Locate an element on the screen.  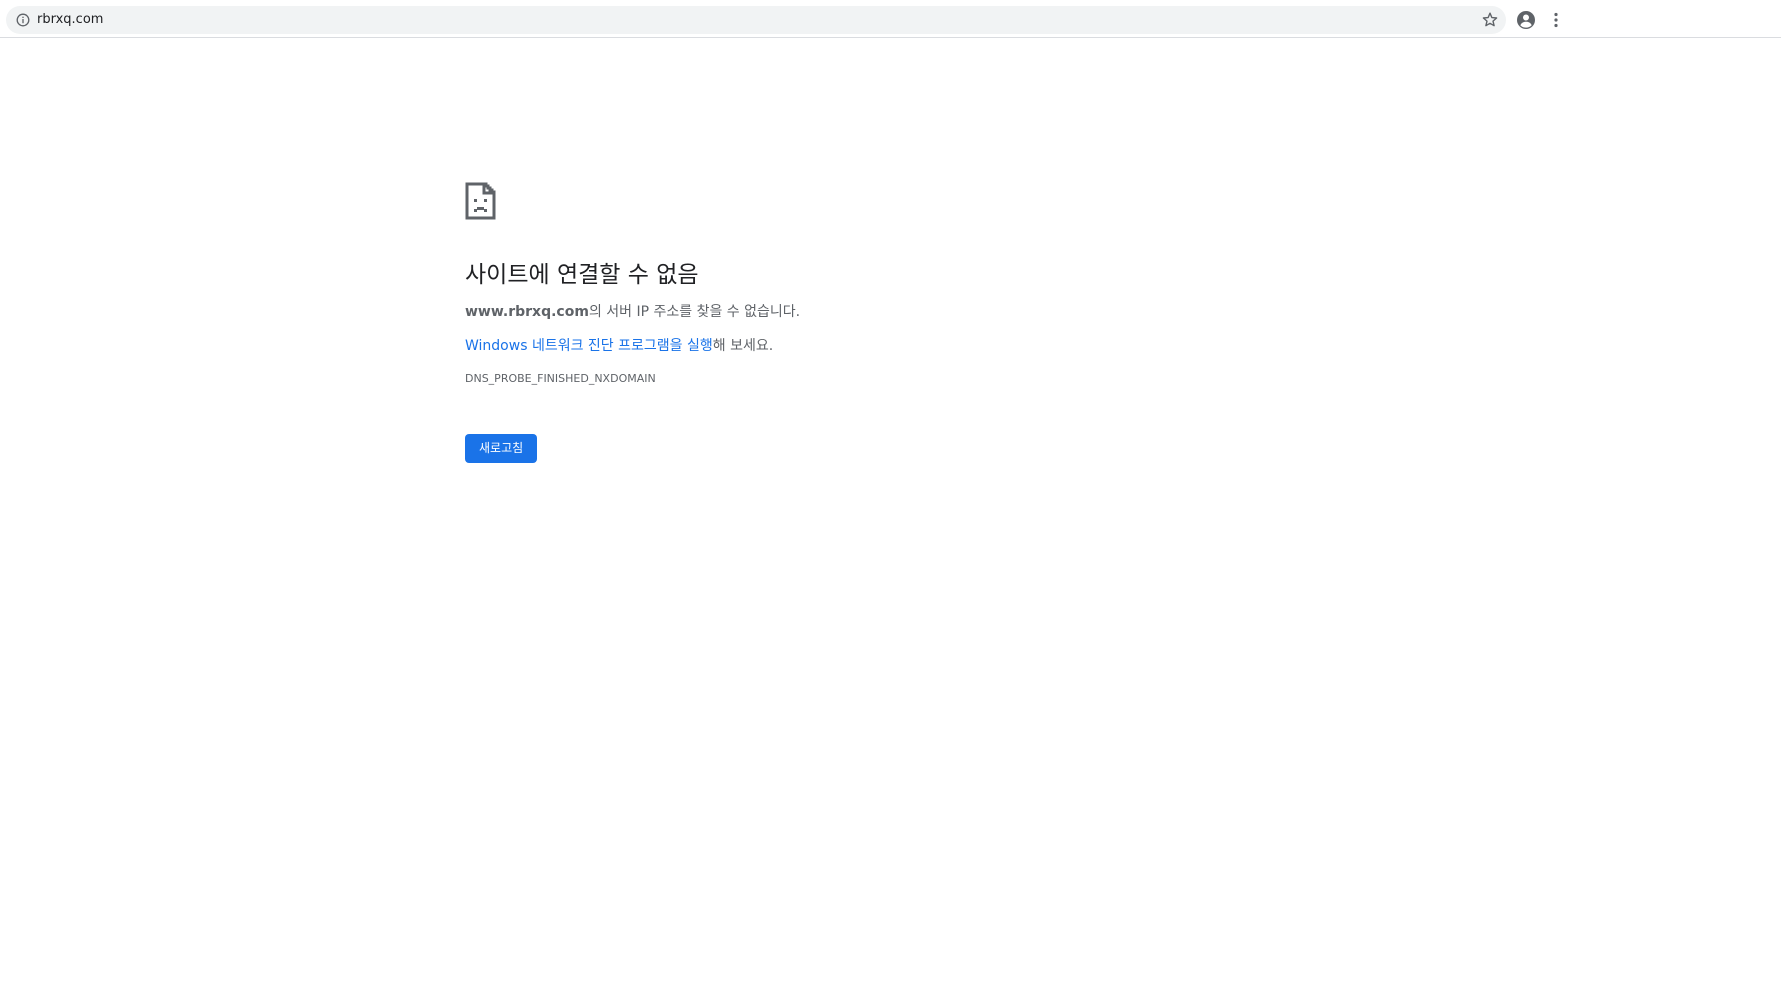
reload-button: 새로고침 is located at coordinates (501, 448).